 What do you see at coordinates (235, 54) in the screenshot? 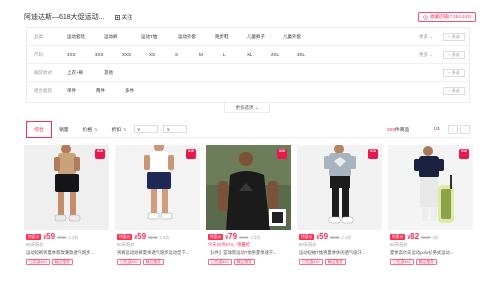
I see `filter-option: L` at bounding box center [235, 54].